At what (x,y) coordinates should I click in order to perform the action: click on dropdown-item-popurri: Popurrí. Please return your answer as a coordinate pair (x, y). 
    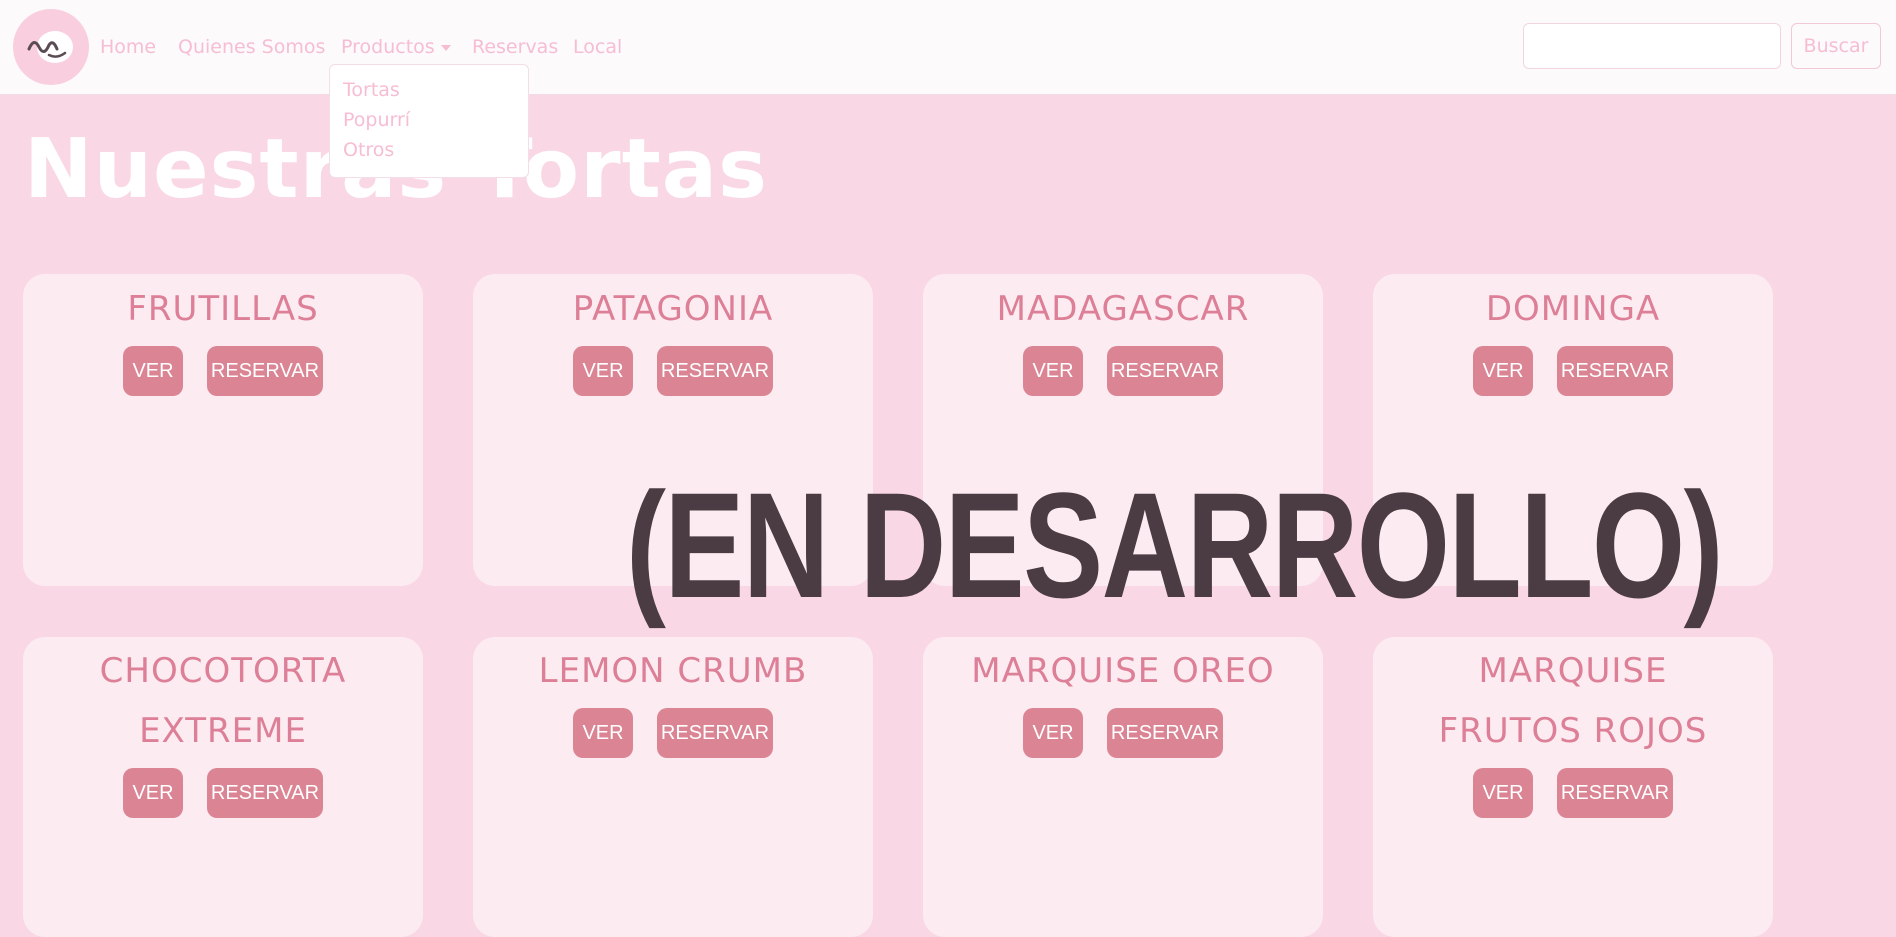
    Looking at the image, I should click on (376, 120).